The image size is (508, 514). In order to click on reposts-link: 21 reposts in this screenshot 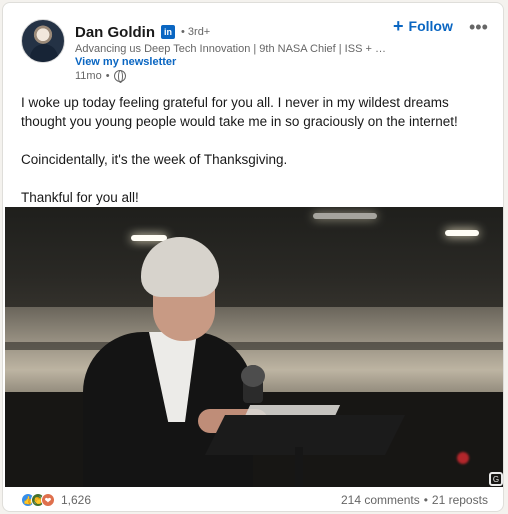, I will do `click(460, 500)`.